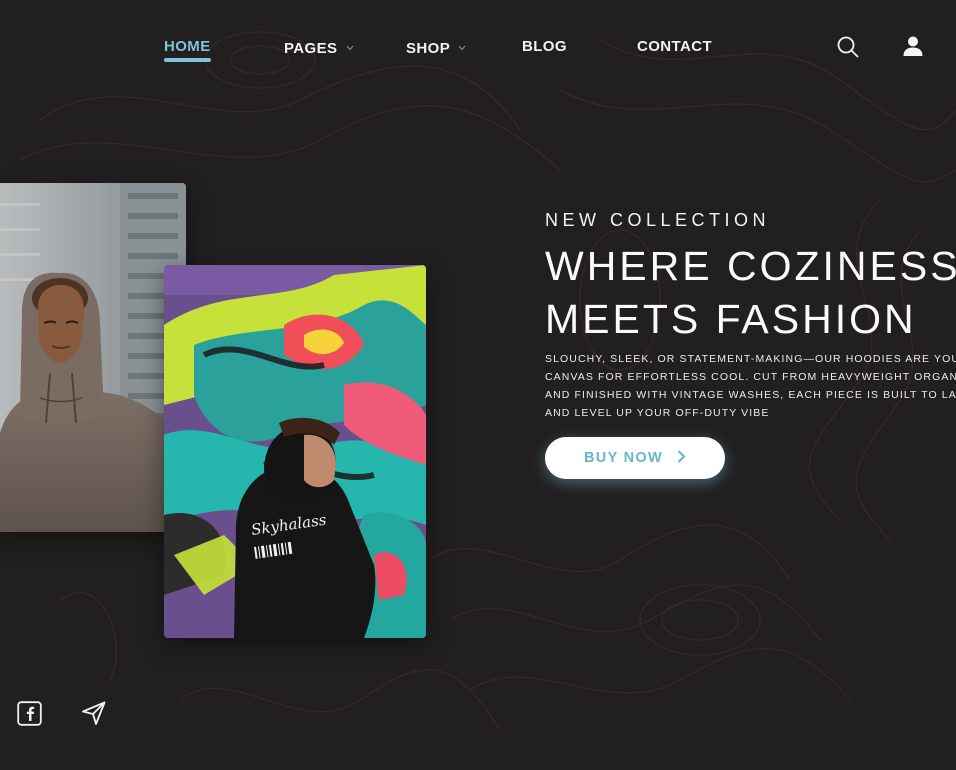 Image resolution: width=956 pixels, height=770 pixels. I want to click on photo1-illustration, so click(93, 357).